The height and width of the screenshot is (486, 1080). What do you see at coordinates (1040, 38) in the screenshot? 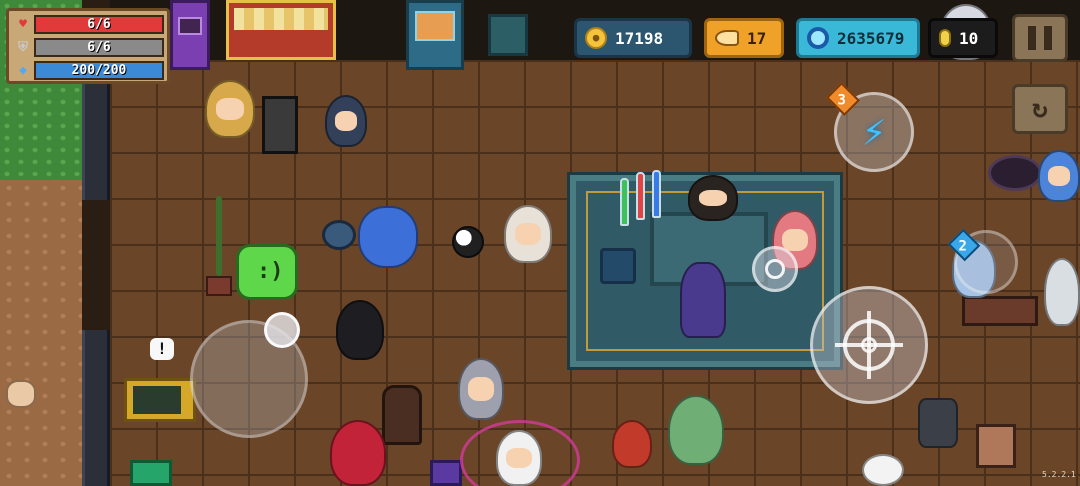
I see `pause-button` at bounding box center [1040, 38].